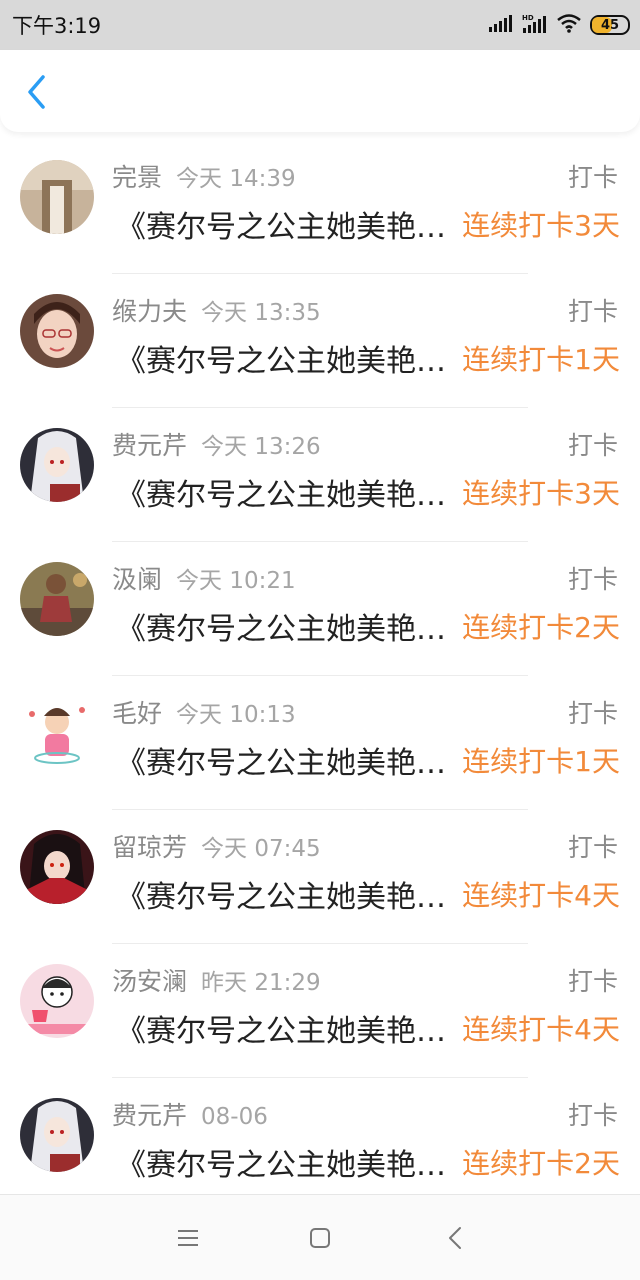 This screenshot has width=640, height=1280. I want to click on status-bar: 下午3:19 HD 45, so click(320, 25).